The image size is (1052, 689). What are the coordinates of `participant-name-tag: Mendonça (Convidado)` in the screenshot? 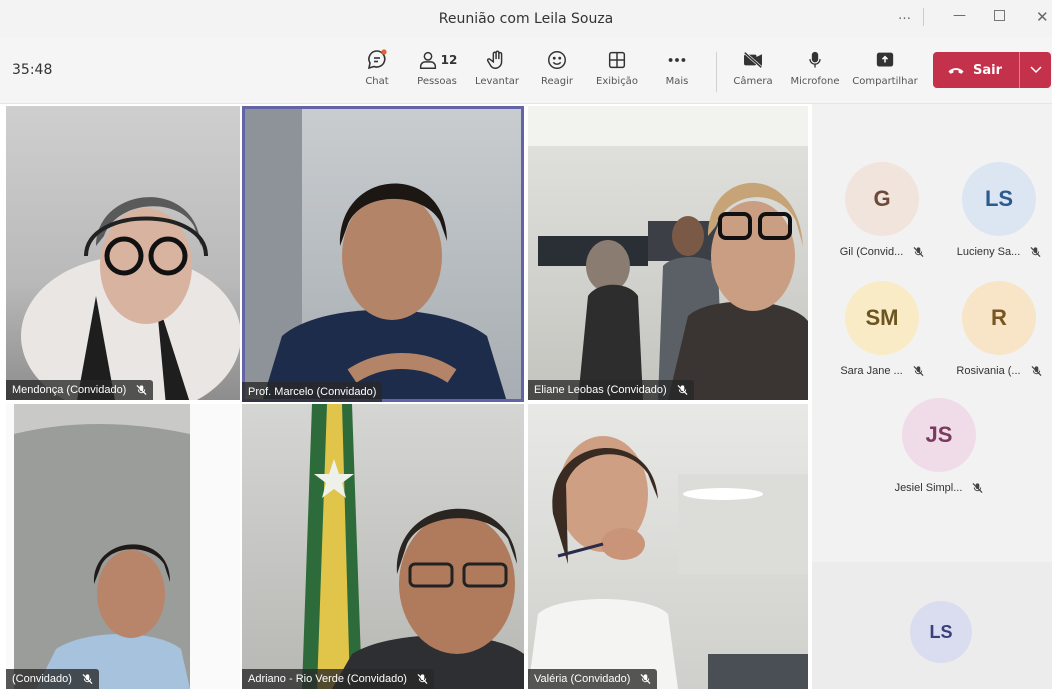 It's located at (80, 390).